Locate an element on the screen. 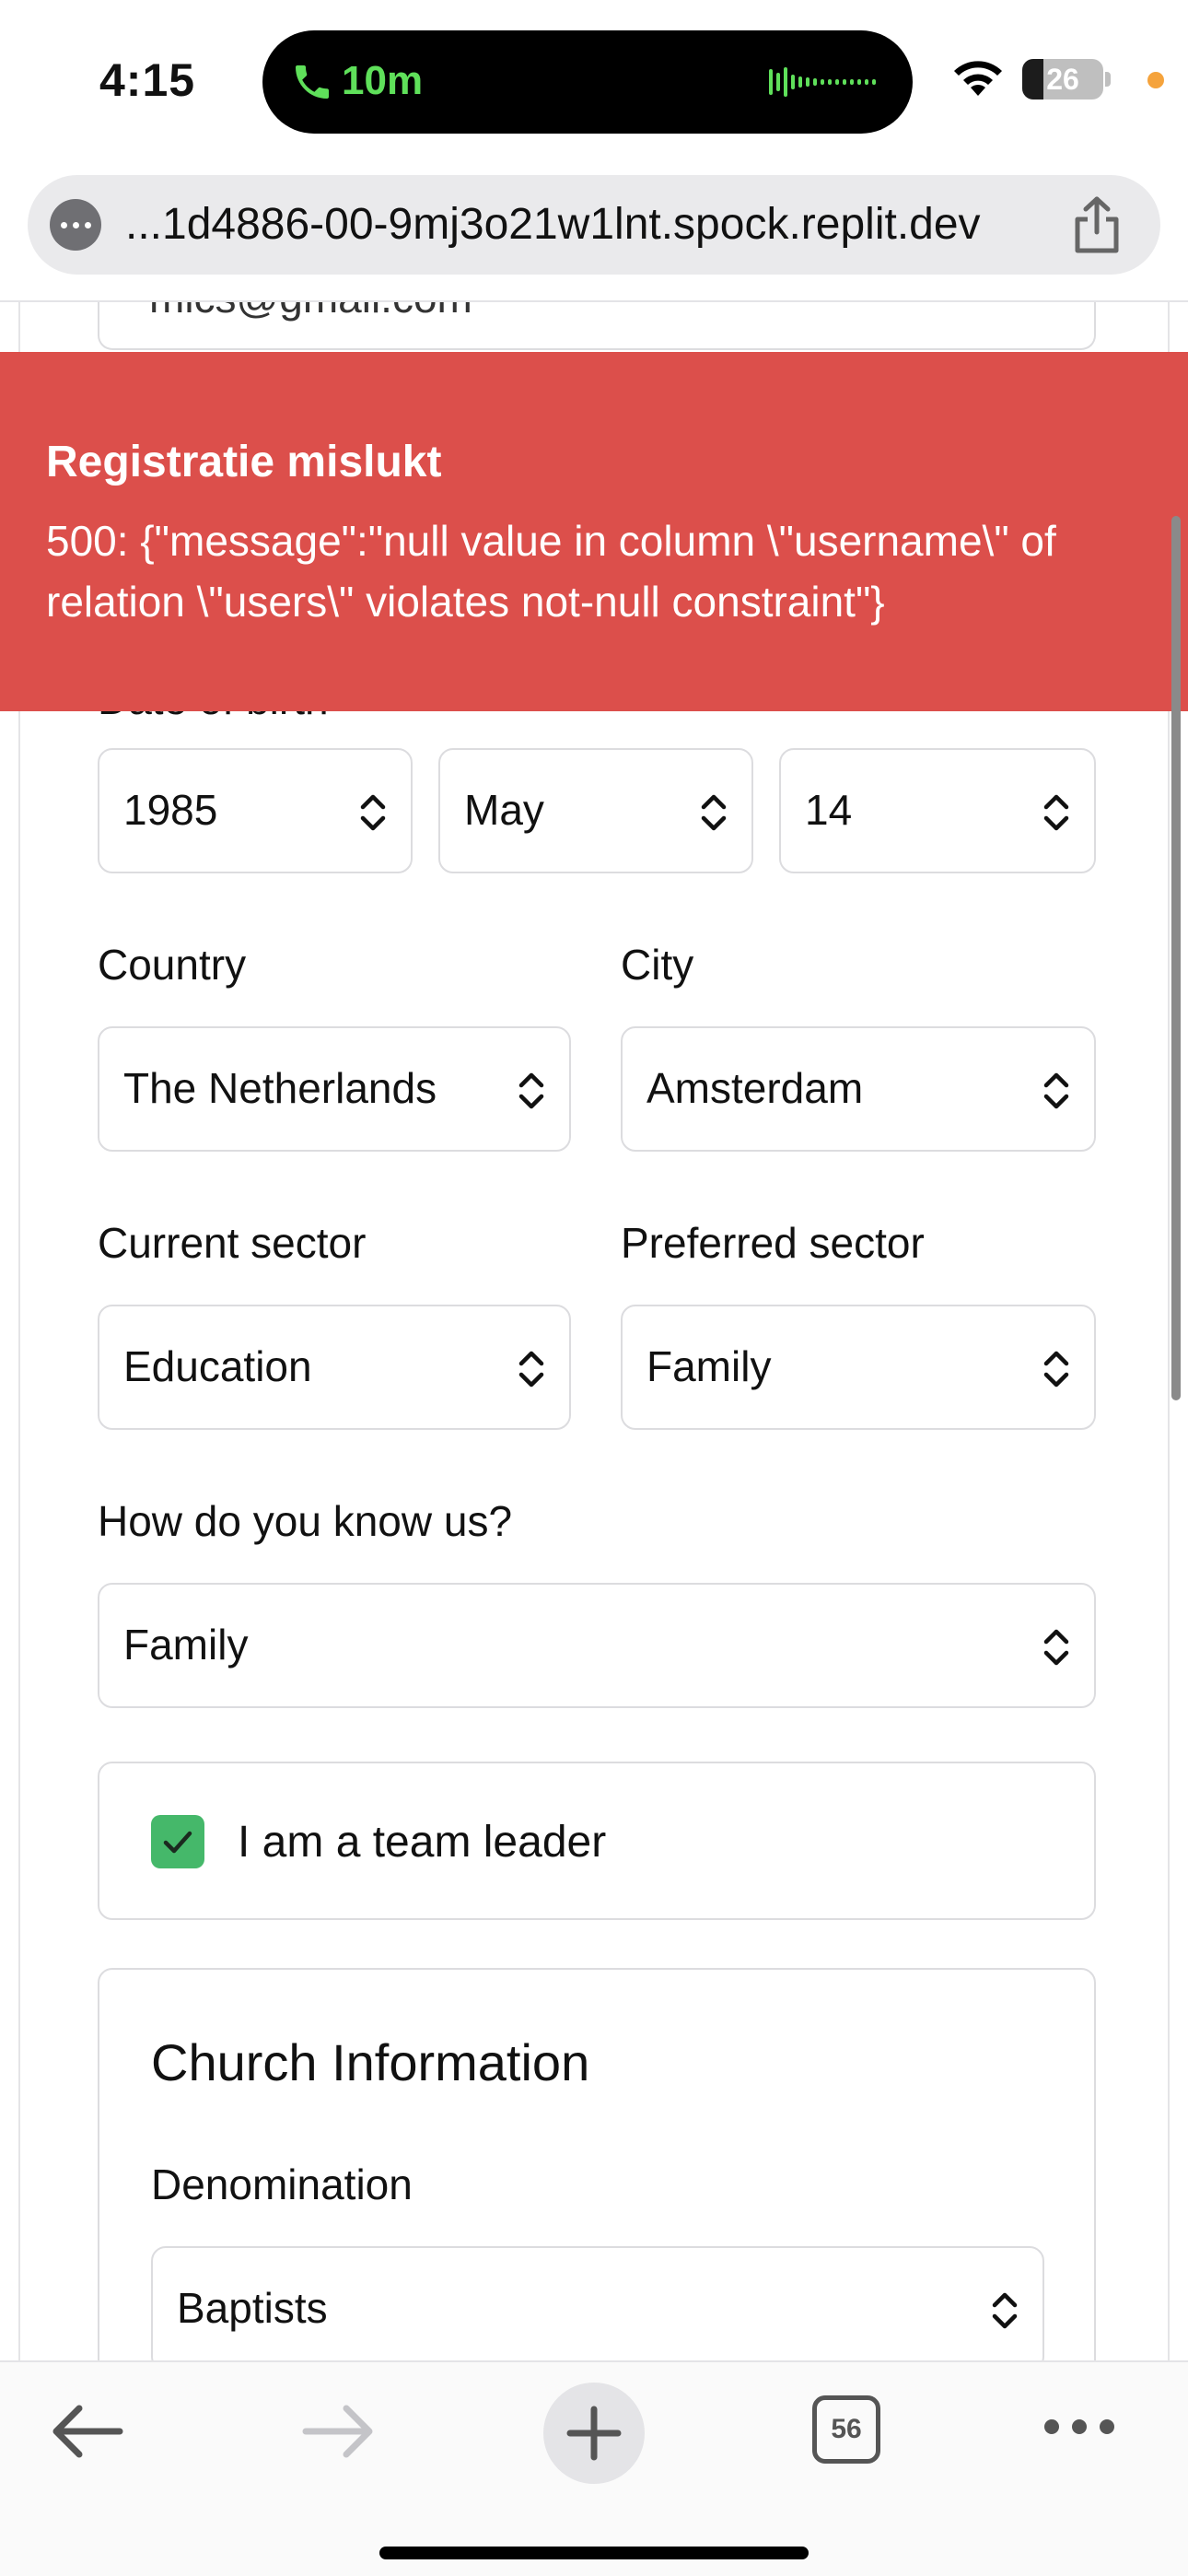  home-indicator is located at coordinates (594, 2553).